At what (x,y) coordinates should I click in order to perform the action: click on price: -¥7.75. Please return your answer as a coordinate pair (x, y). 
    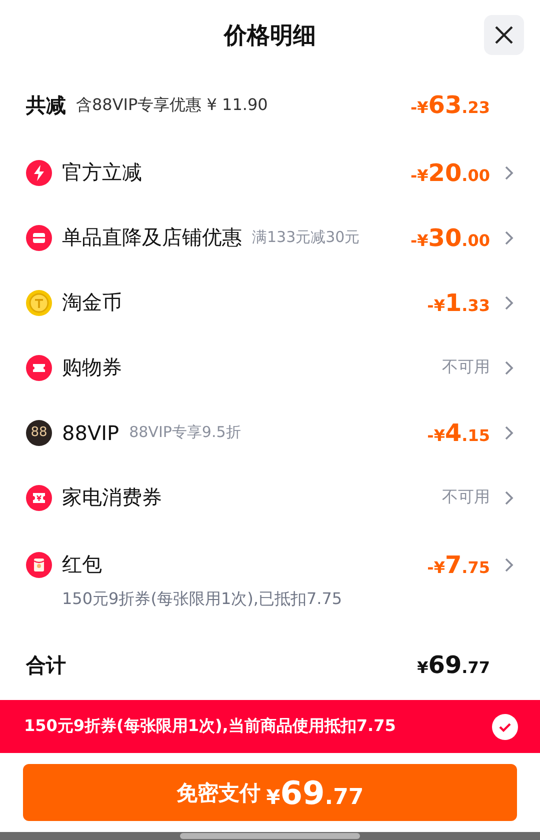
    Looking at the image, I should click on (458, 564).